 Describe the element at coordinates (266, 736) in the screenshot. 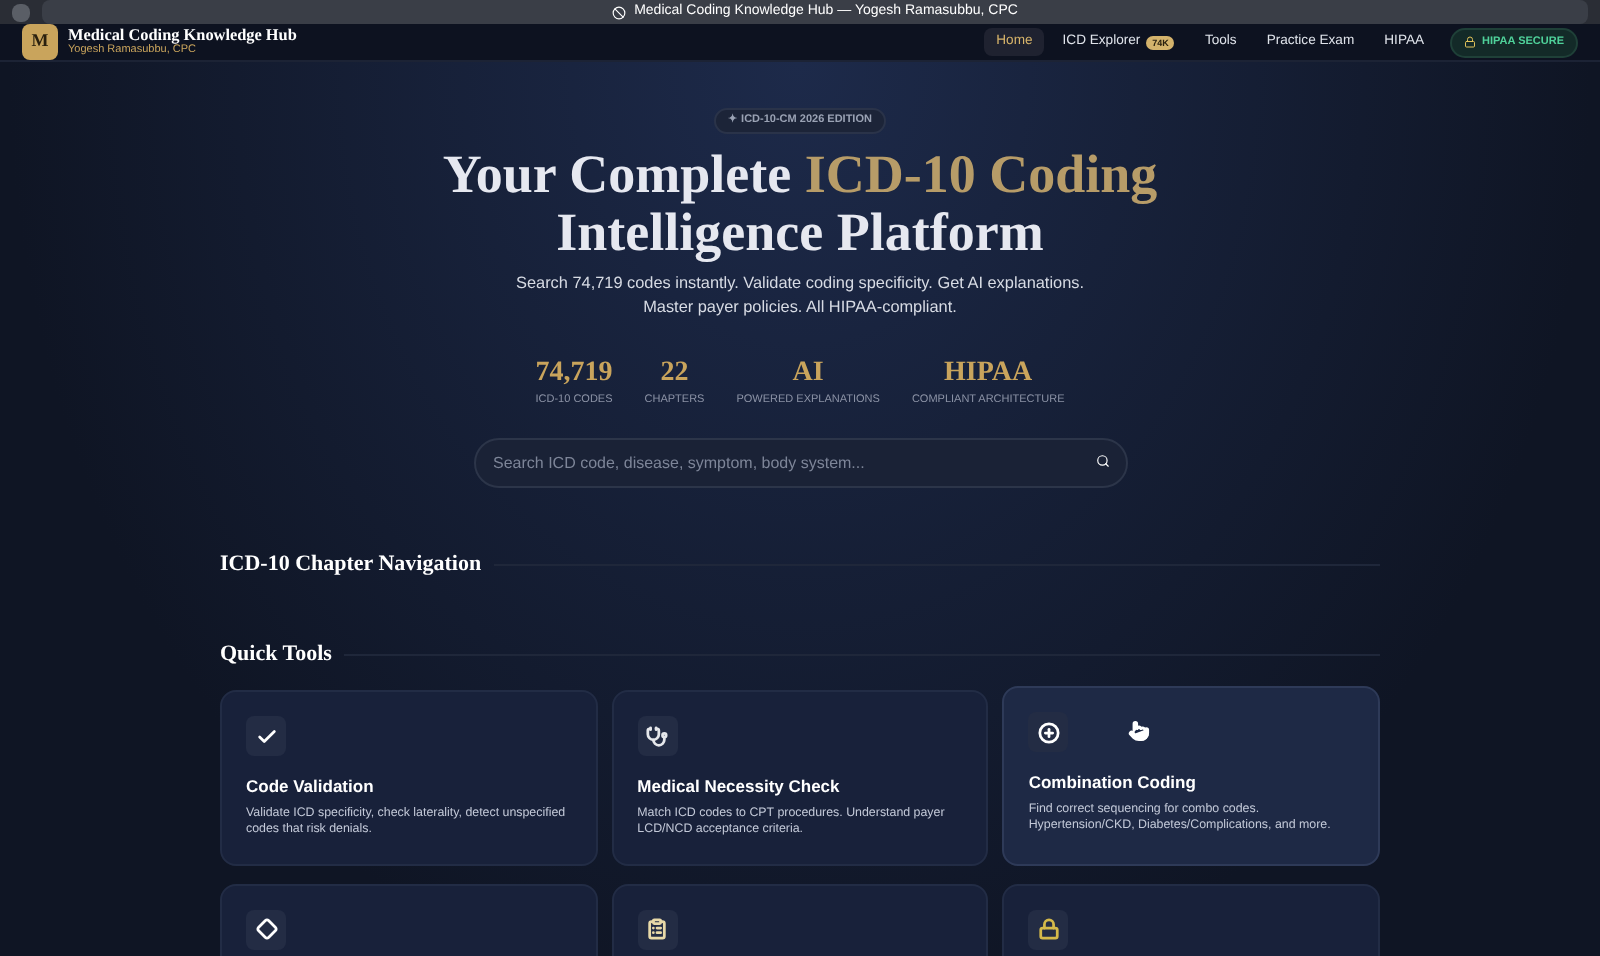

I see `check-icon` at that location.